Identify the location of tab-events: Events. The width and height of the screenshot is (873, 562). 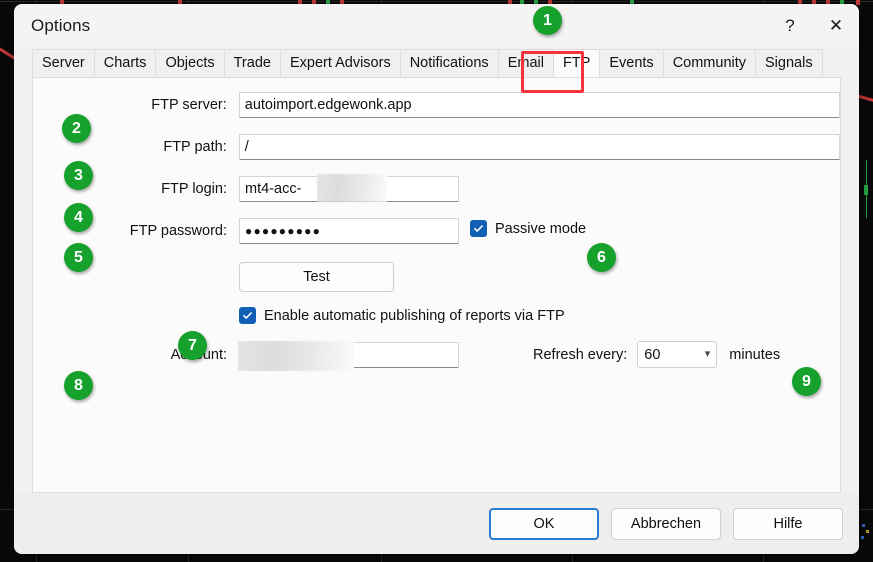
(631, 63).